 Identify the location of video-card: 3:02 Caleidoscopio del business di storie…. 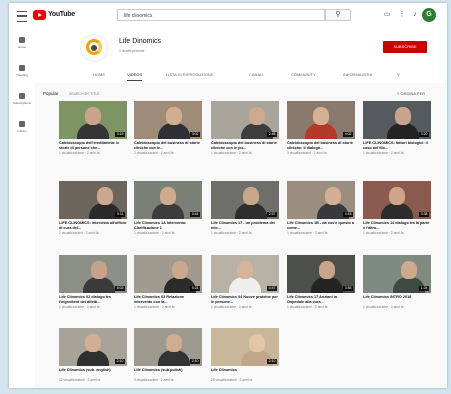
(168, 128).